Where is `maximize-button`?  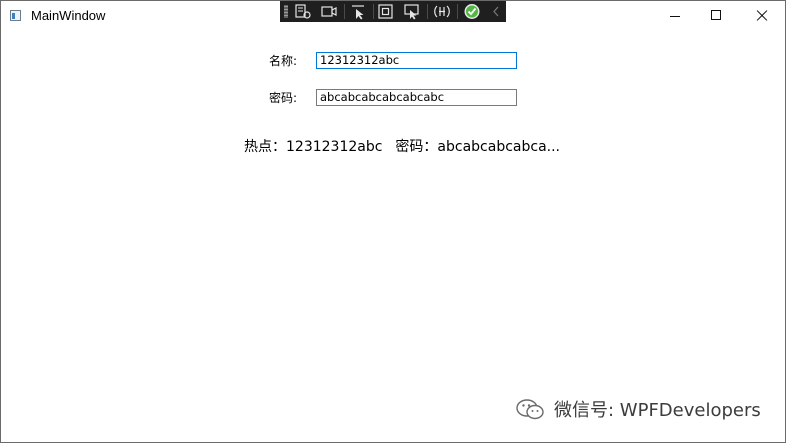 maximize-button is located at coordinates (716, 16).